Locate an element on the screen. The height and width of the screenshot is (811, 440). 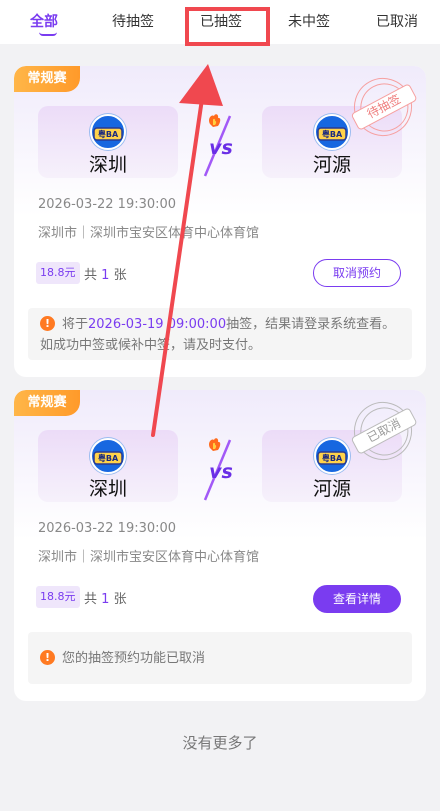
annotation-arrow-icon is located at coordinates (187, 250).